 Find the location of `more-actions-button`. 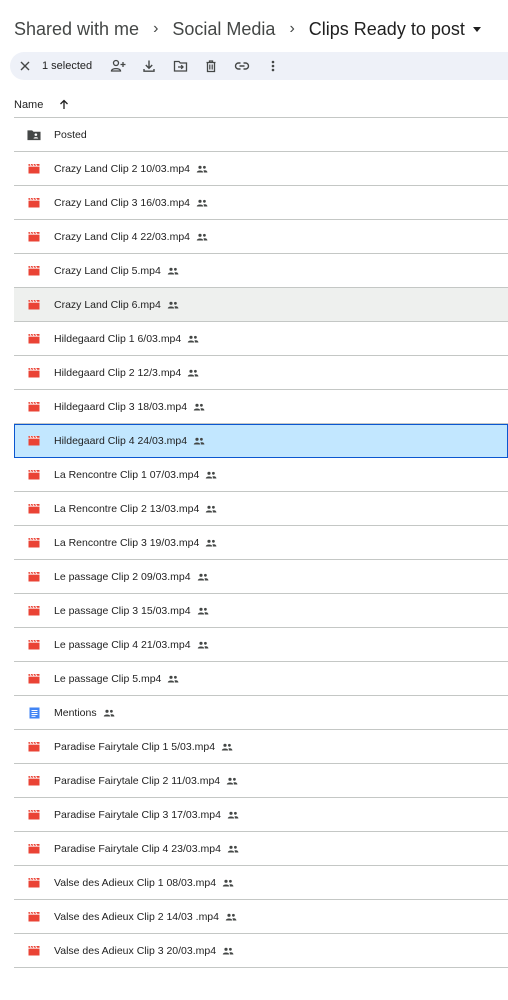

more-actions-button is located at coordinates (273, 66).